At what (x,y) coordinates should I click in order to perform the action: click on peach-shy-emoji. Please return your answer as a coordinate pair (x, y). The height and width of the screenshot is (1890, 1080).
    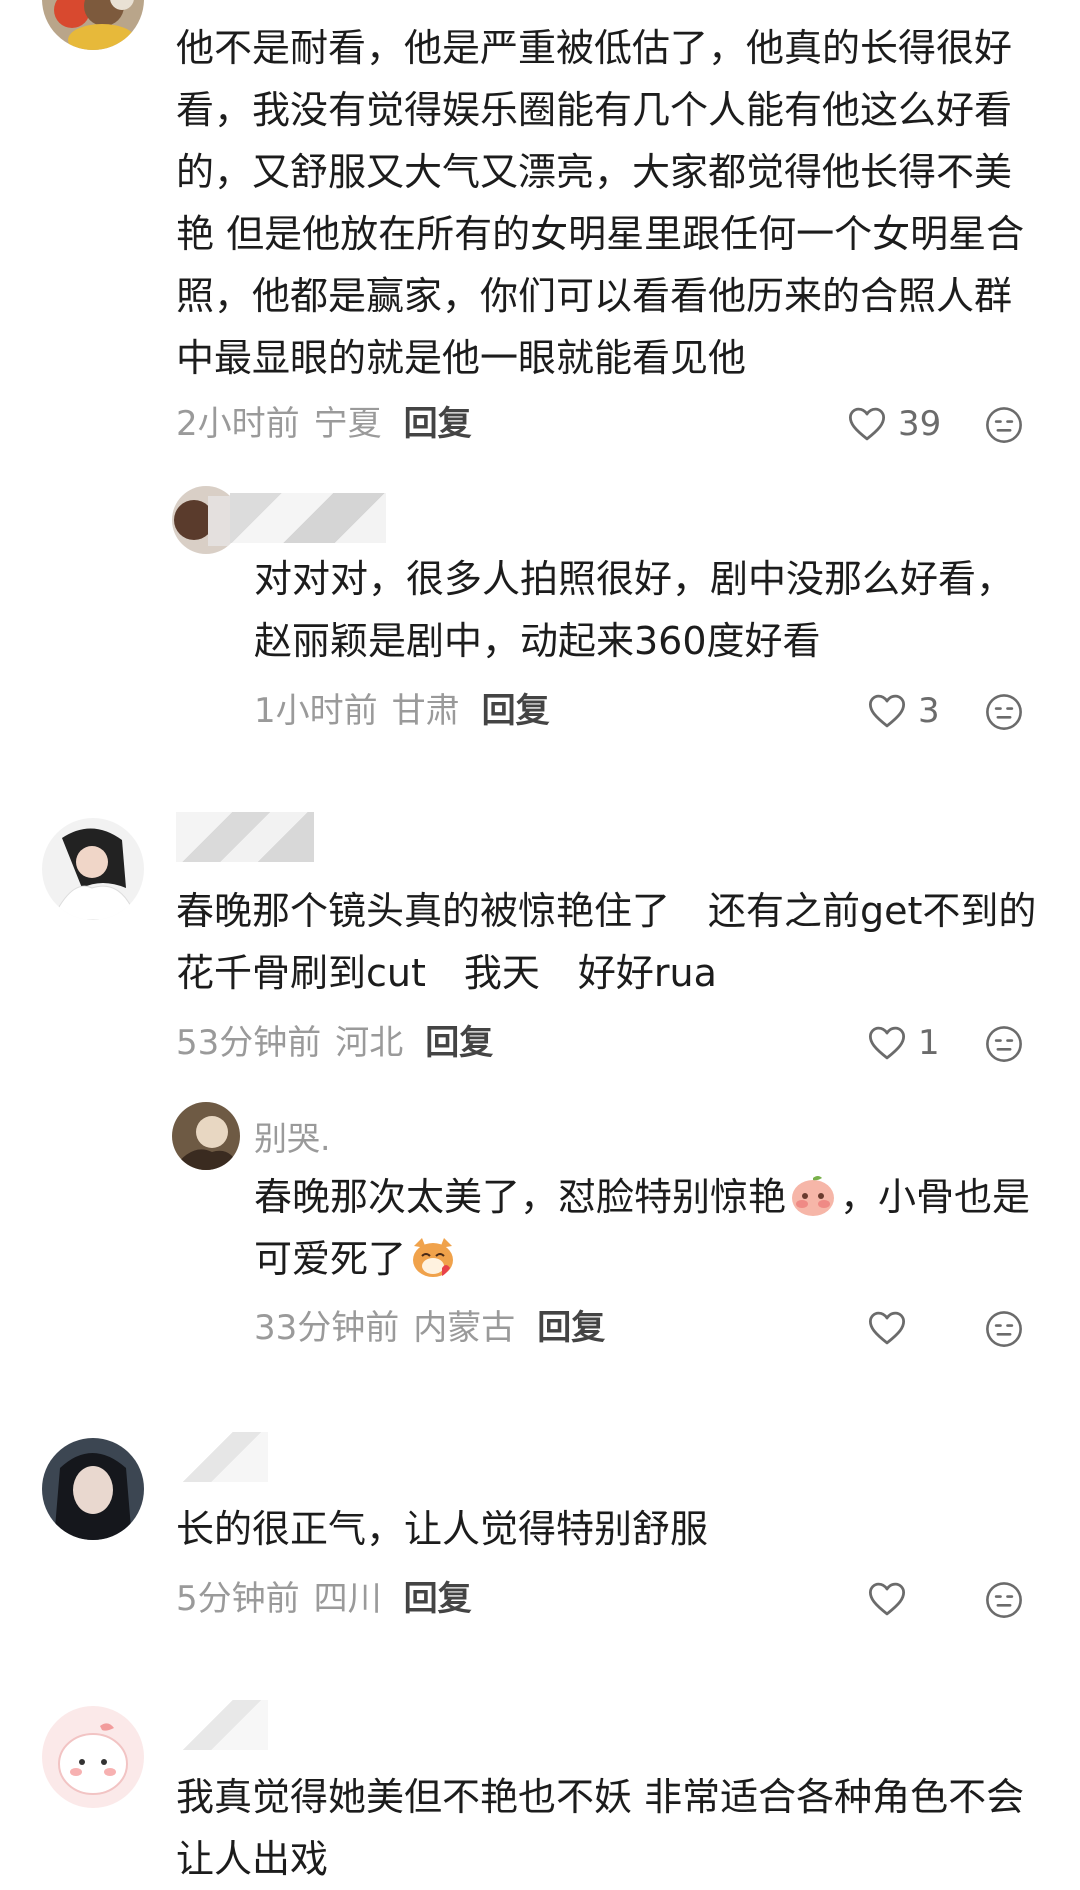
    Looking at the image, I should click on (813, 1196).